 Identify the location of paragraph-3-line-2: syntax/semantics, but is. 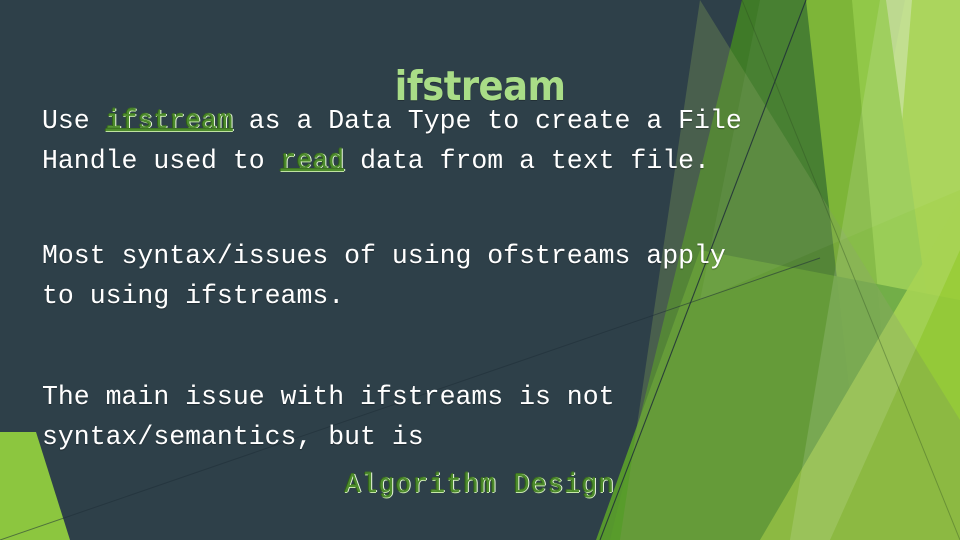
(233, 437).